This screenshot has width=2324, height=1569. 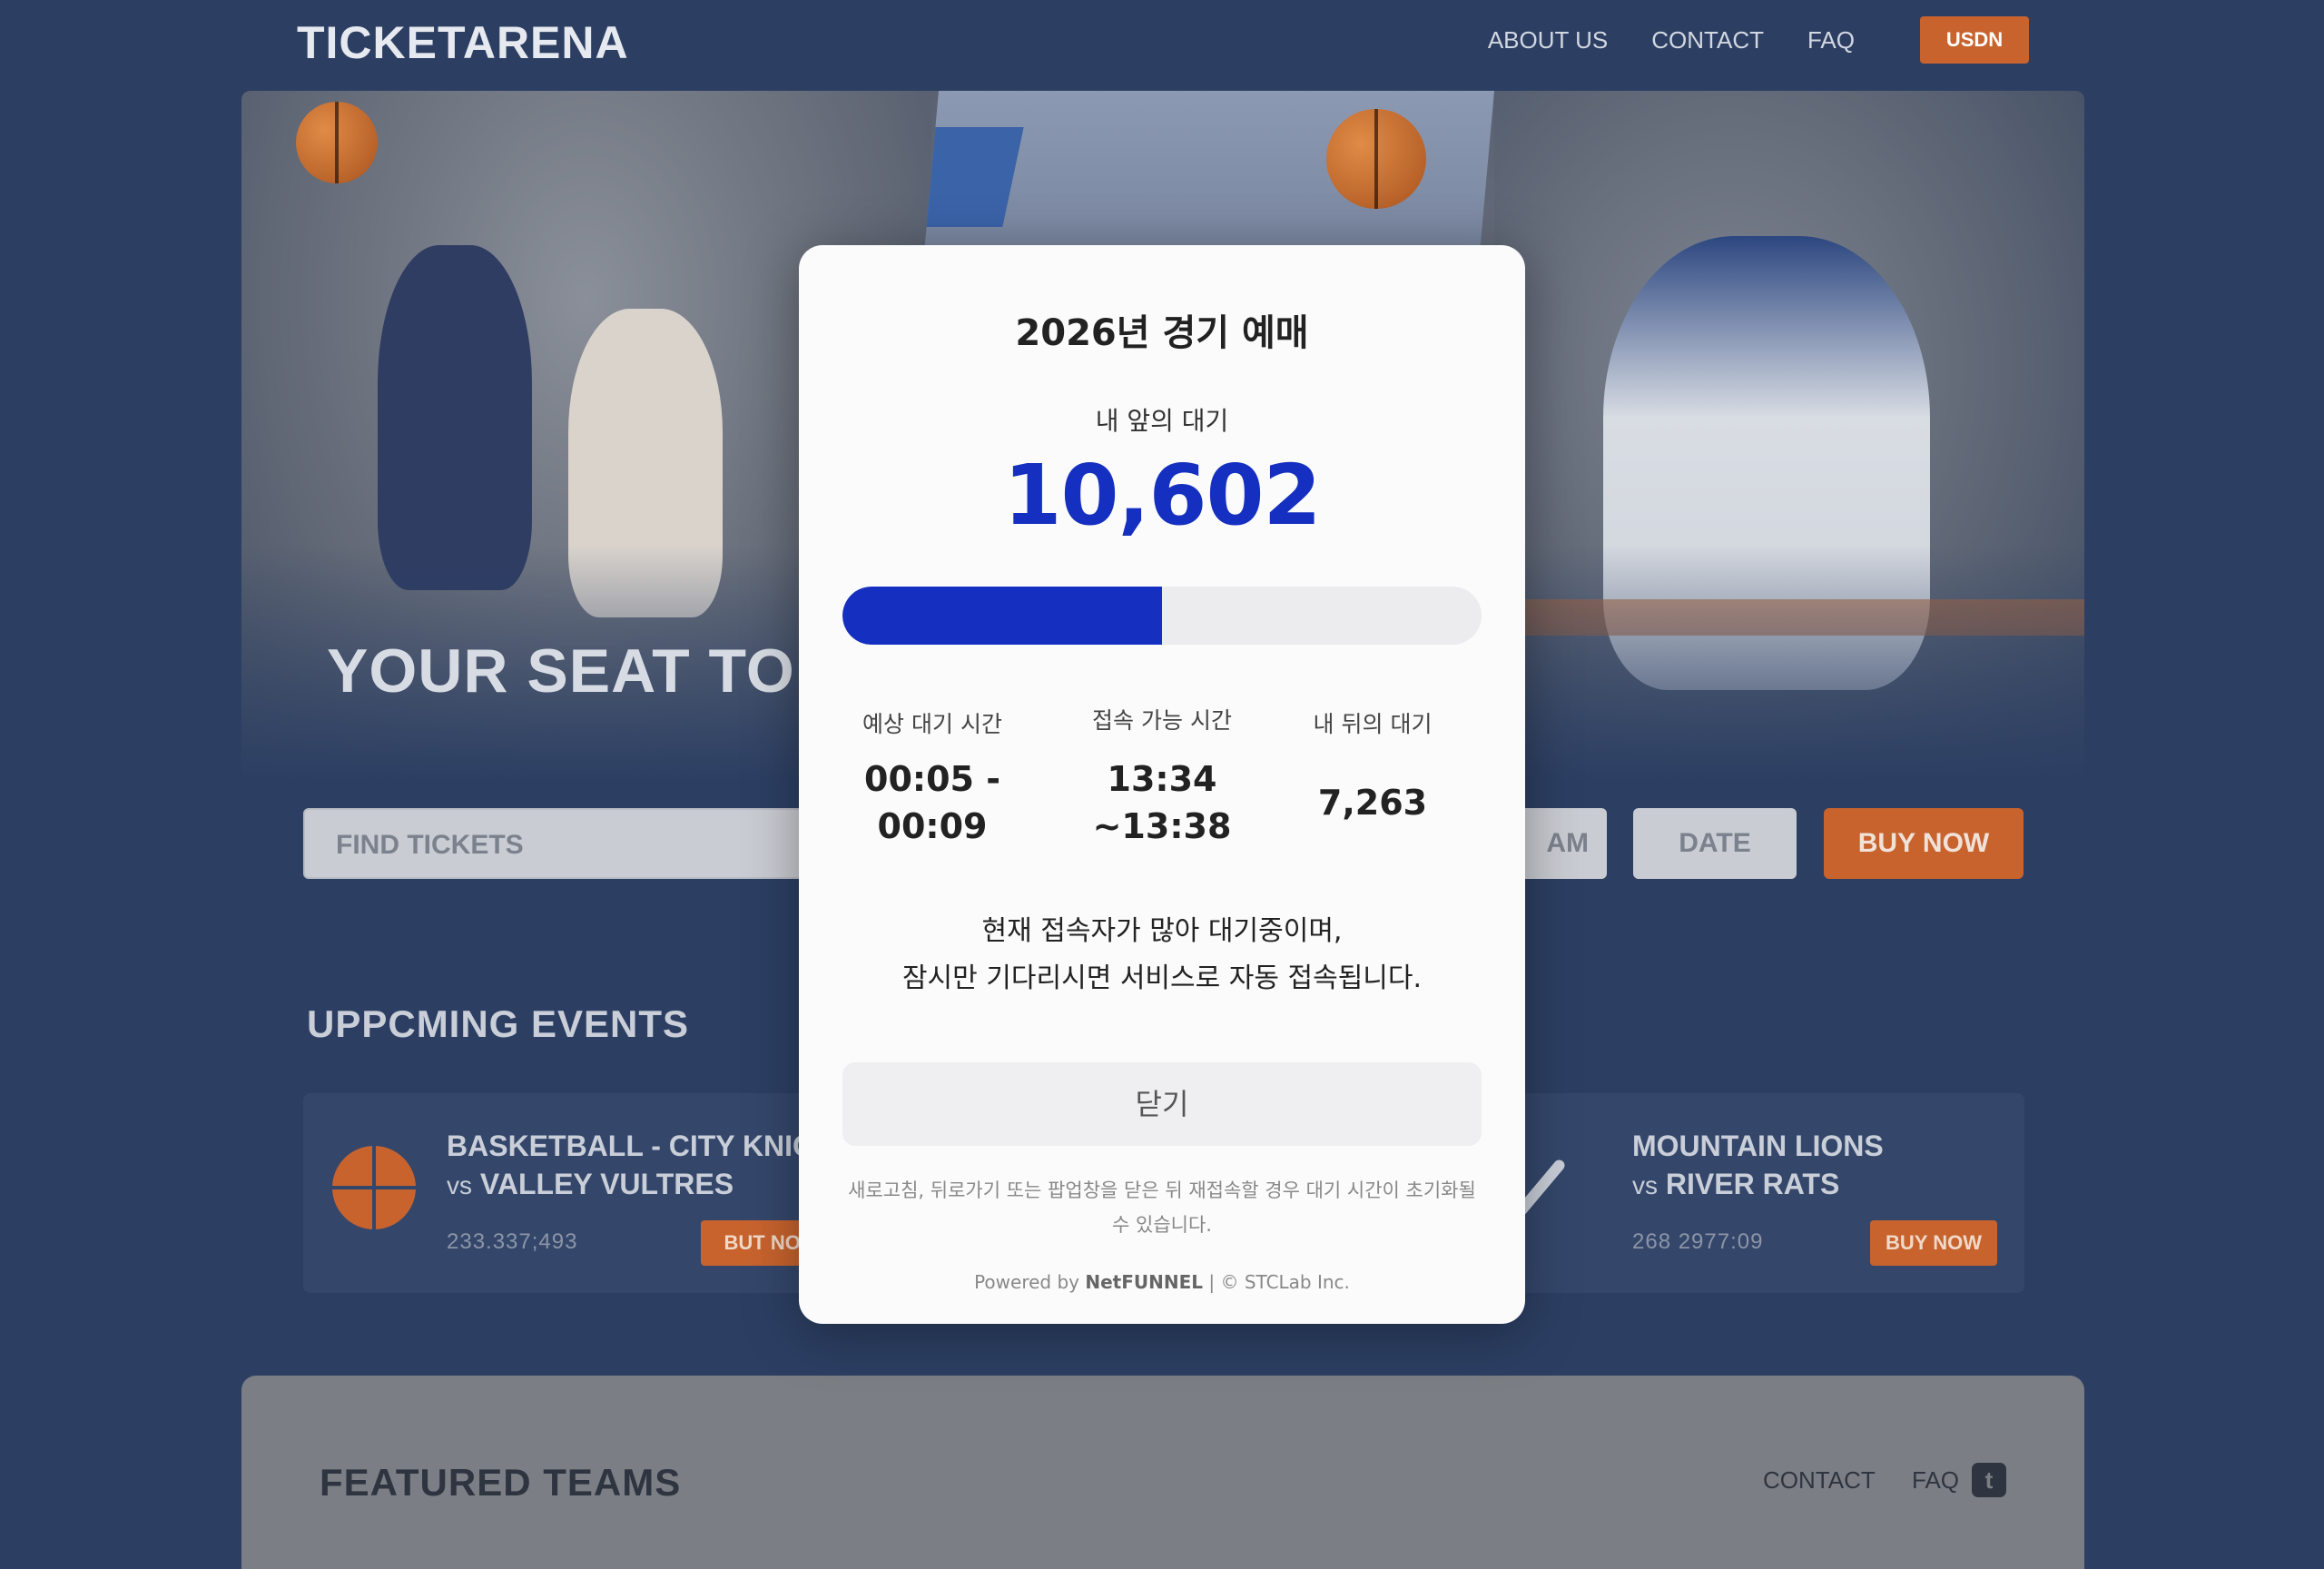 What do you see at coordinates (1162, 1473) in the screenshot?
I see `featured-teams-section: FEATURED TEAMS CONTACT FAQ t` at bounding box center [1162, 1473].